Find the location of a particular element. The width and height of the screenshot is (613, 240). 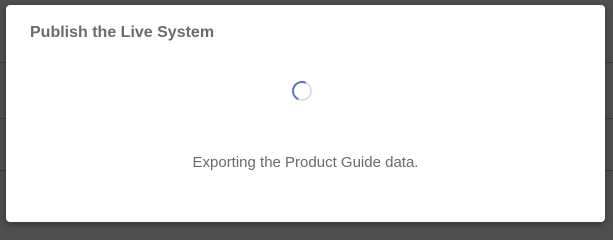

export-status-message: Exporting the Product Guide data. is located at coordinates (305, 162).